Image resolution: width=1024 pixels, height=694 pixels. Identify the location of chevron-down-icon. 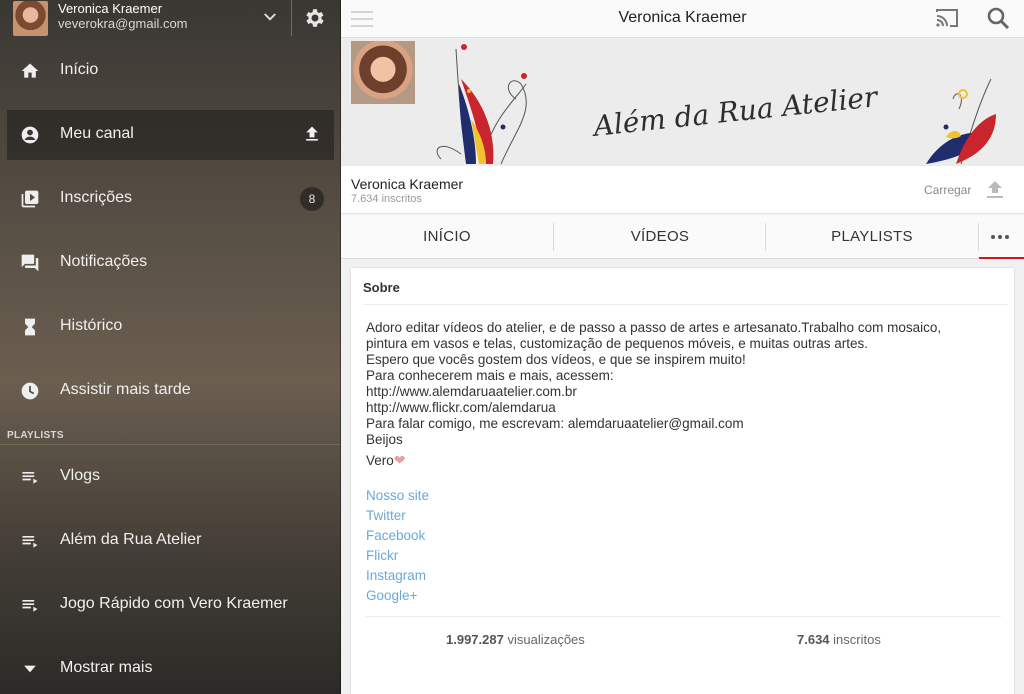
(270, 17).